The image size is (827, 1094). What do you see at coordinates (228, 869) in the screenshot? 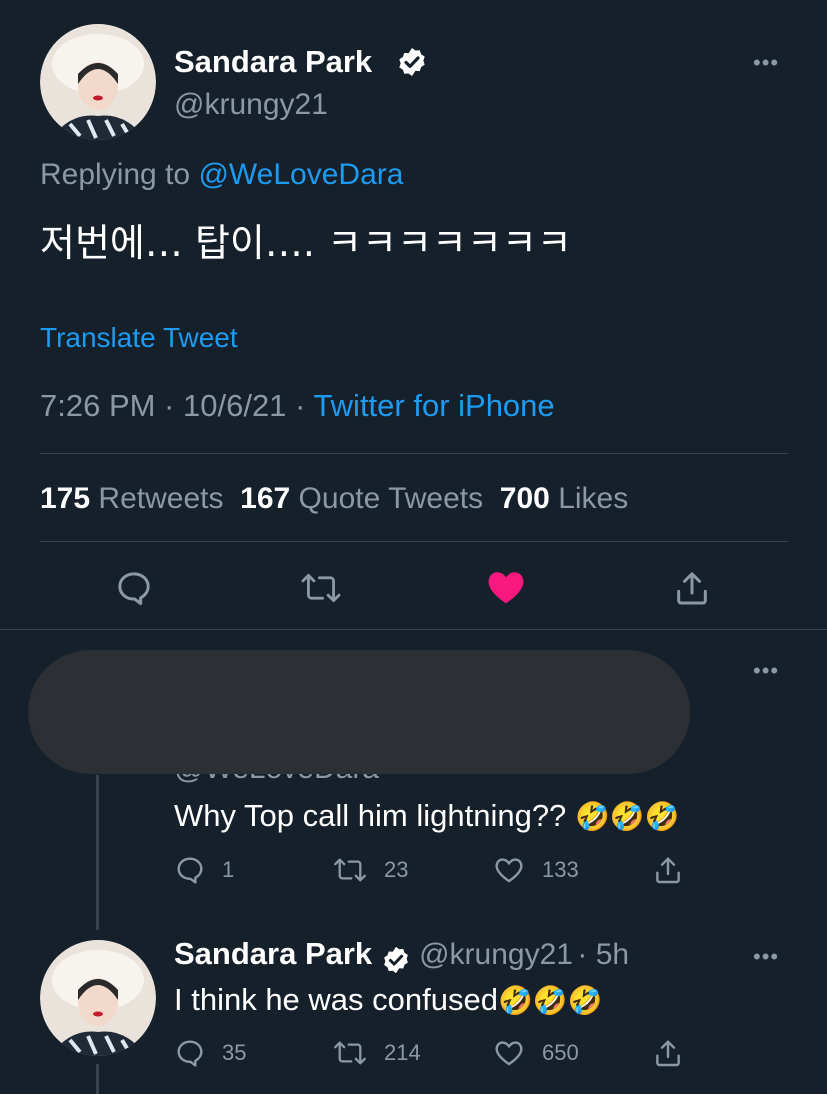
I see `reply-count: 1` at bounding box center [228, 869].